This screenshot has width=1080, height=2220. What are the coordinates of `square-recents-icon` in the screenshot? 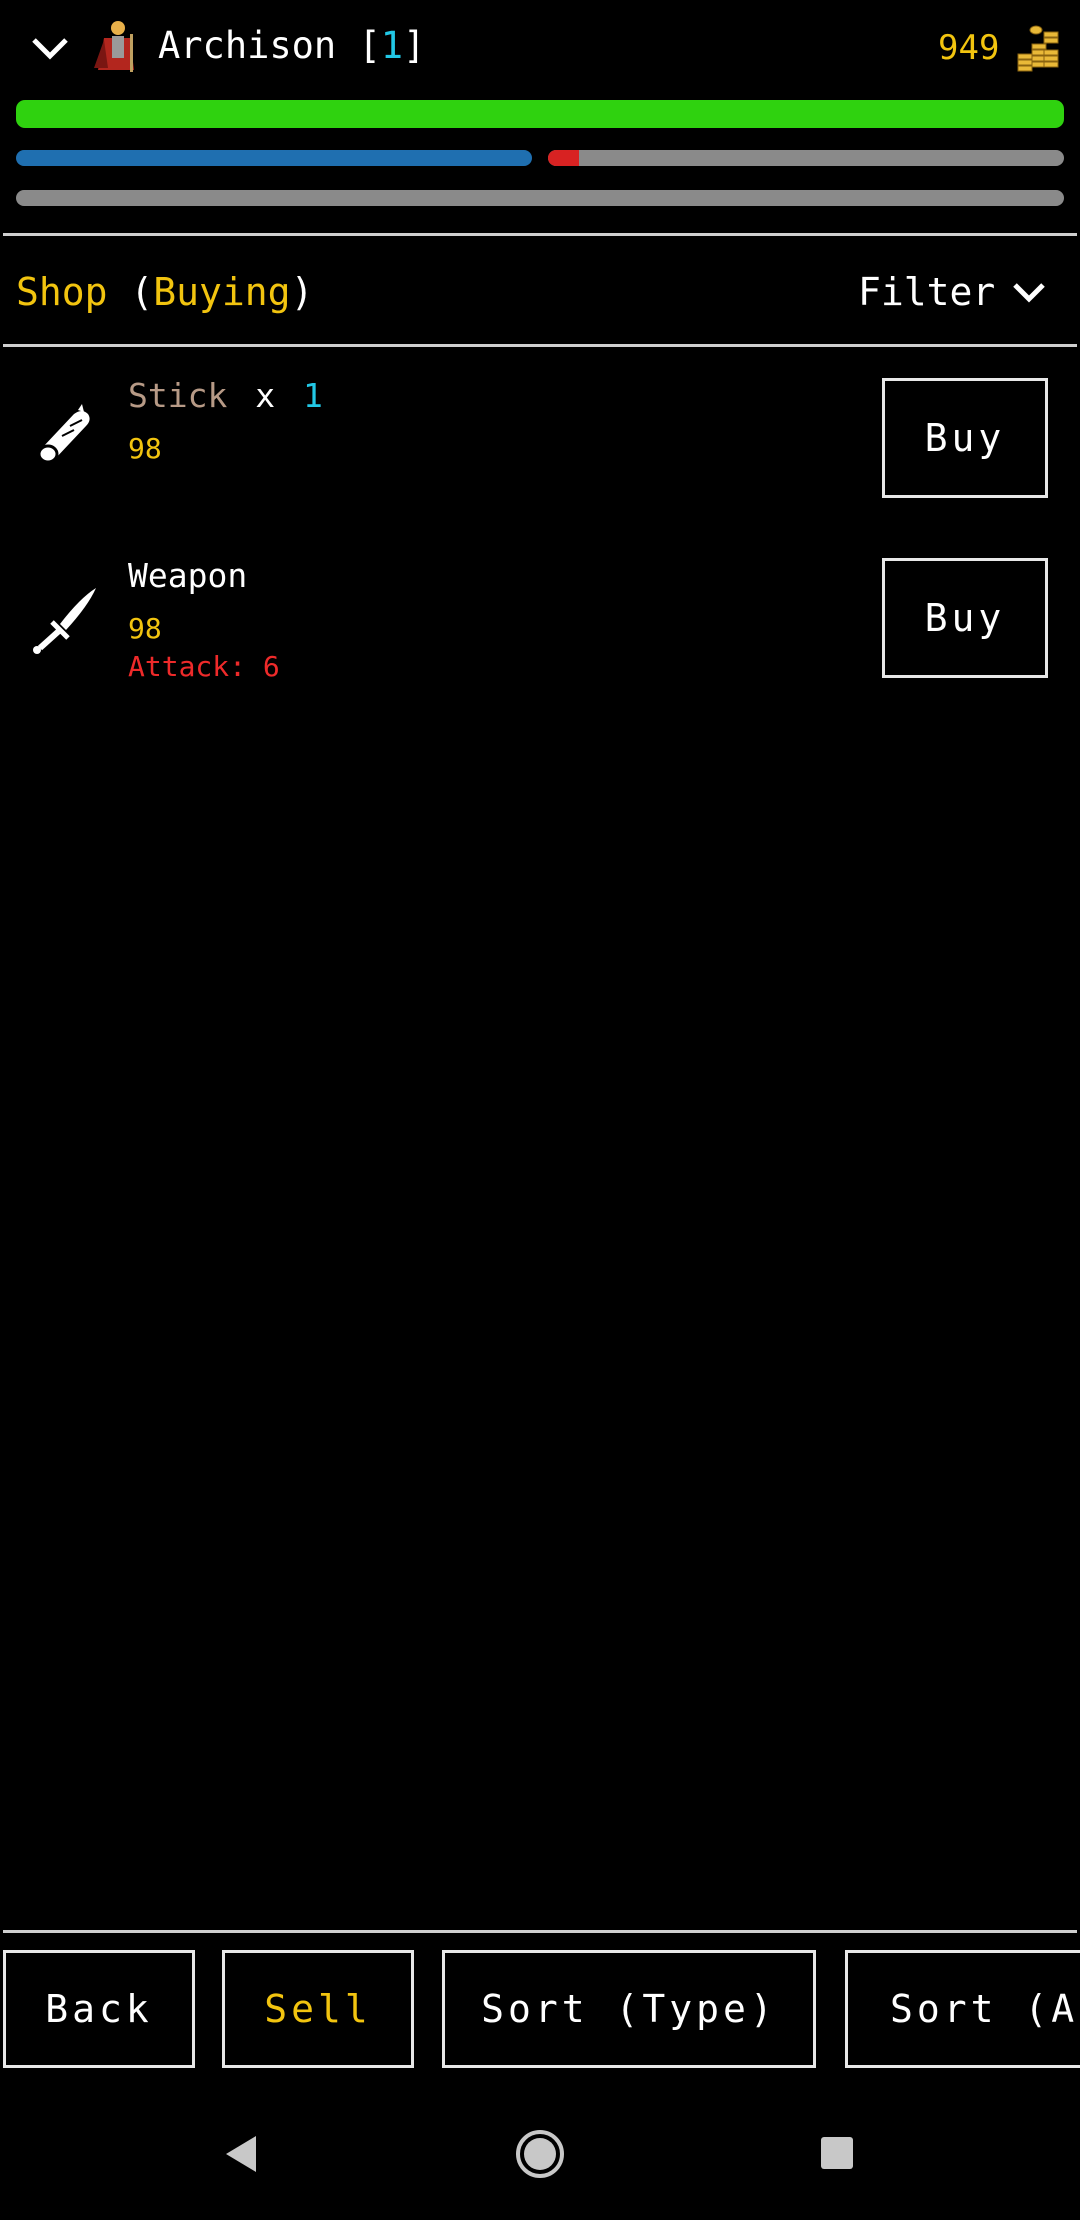 It's located at (837, 2153).